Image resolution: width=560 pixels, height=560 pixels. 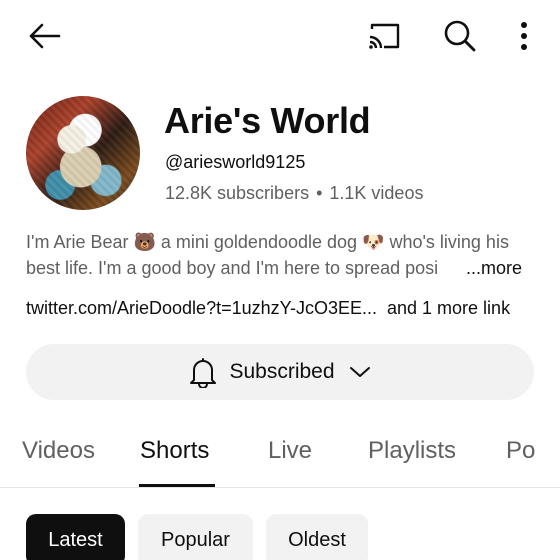 I want to click on channel-tabs: Videos Shorts Live Playlists Po, so click(x=280, y=454).